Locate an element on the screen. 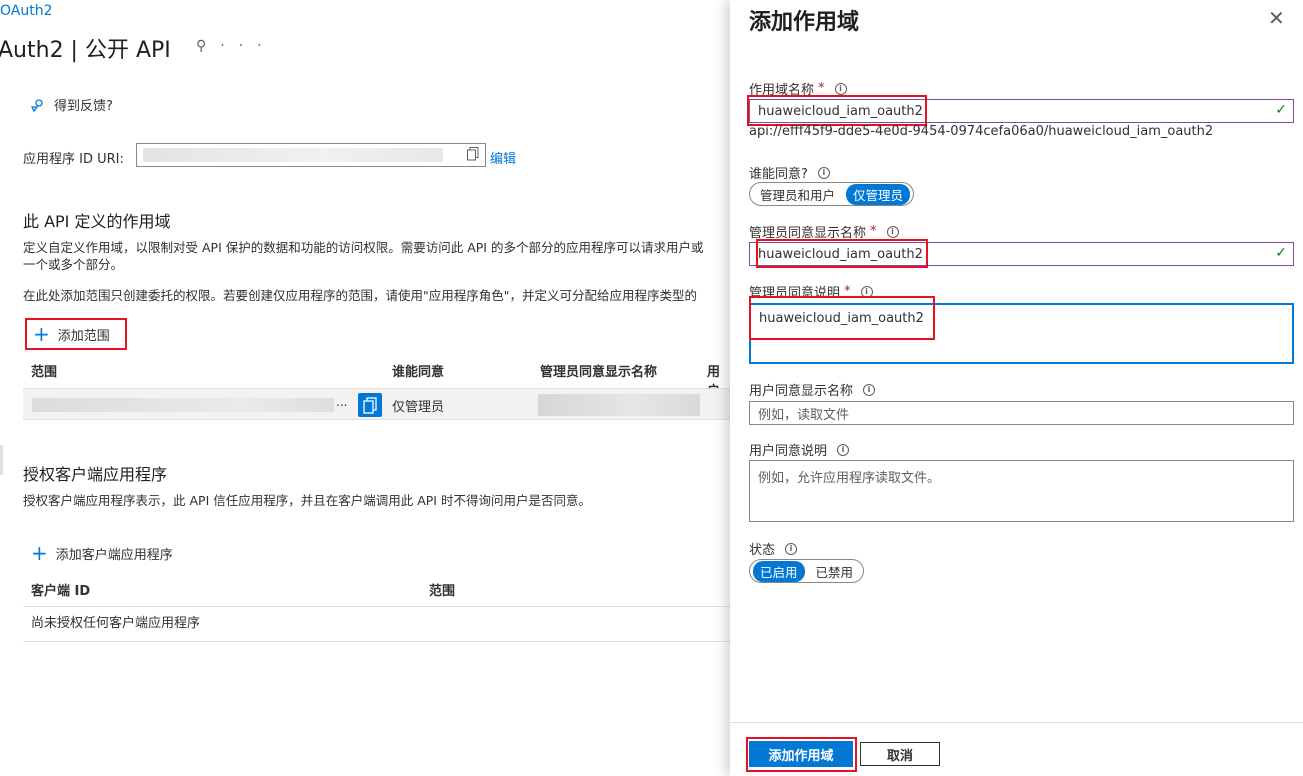 The height and width of the screenshot is (776, 1303). page-title: Auth2 | 公开 API is located at coordinates (85, 50).